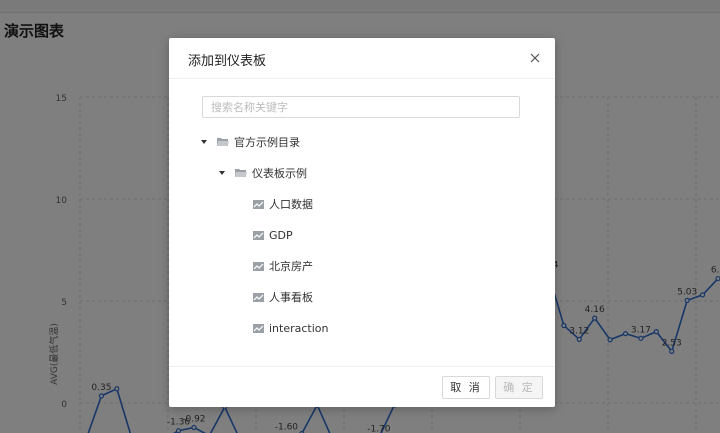 This screenshot has width=720, height=433. What do you see at coordinates (291, 204) in the screenshot?
I see `tree-item-label: 人口数据` at bounding box center [291, 204].